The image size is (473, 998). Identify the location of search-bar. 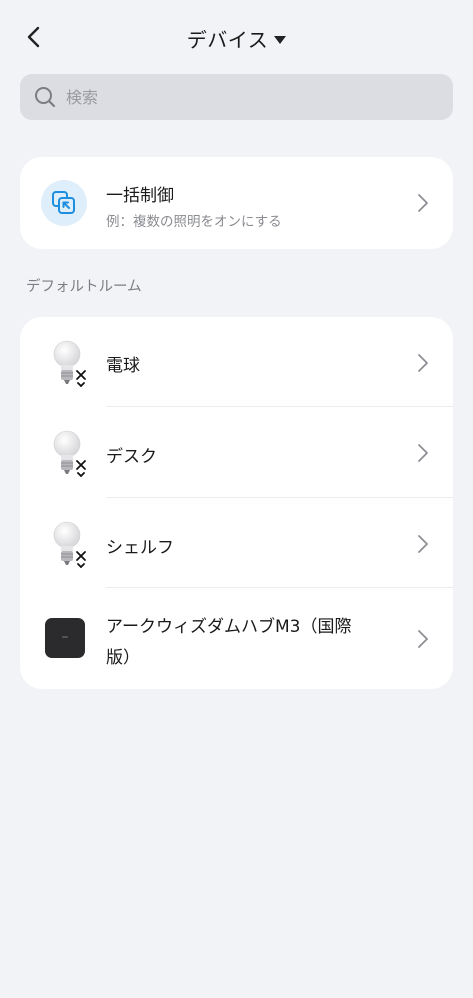
(236, 97).